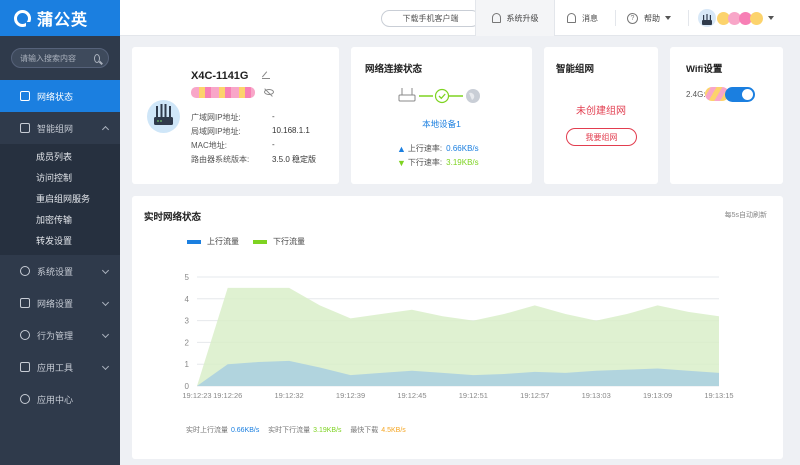 The height and width of the screenshot is (465, 800). What do you see at coordinates (55, 367) in the screenshot?
I see `sidebar-item-label: 应用工具` at bounding box center [55, 367].